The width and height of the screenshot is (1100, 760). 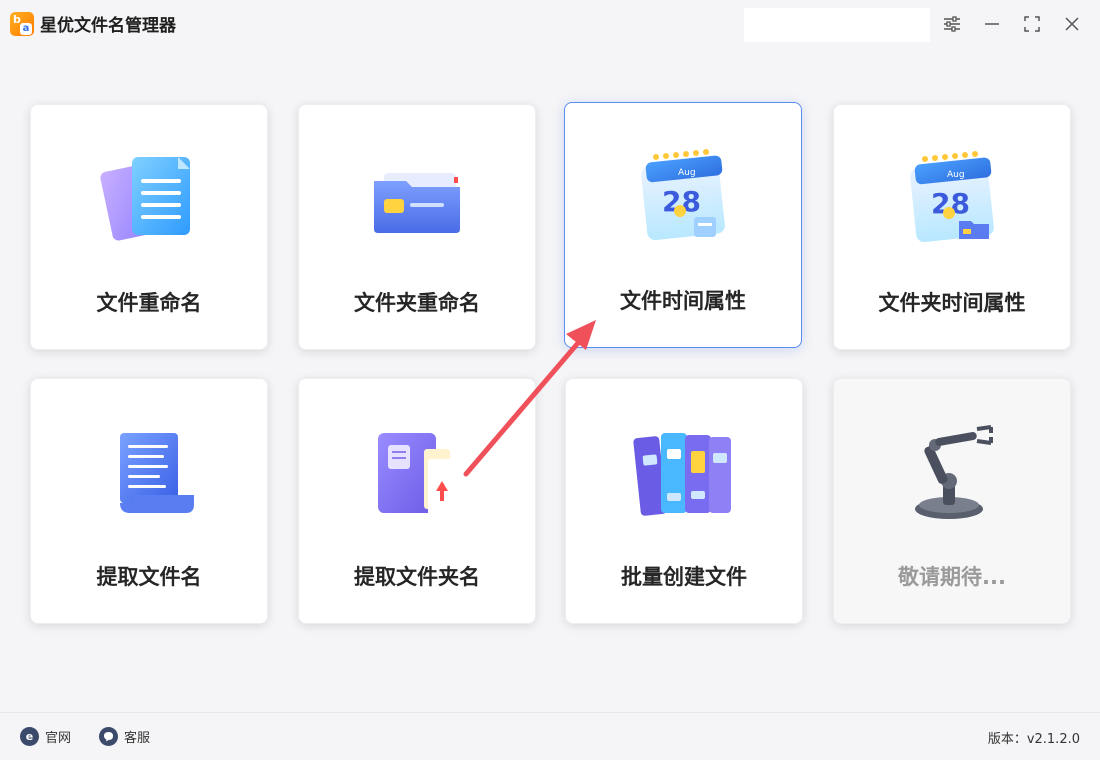 I want to click on maximize-button, so click(x=1032, y=24).